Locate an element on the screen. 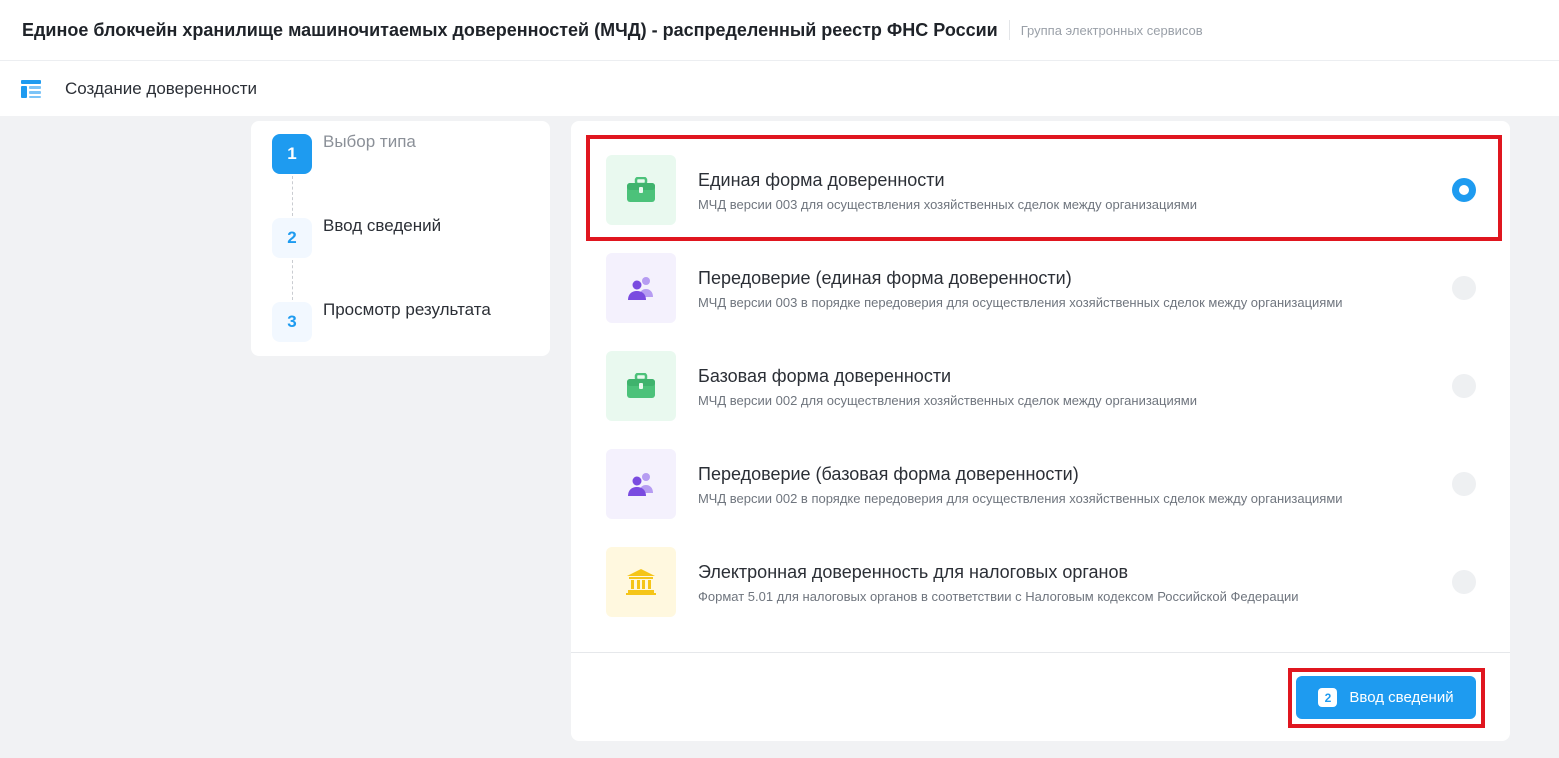 This screenshot has width=1559, height=758. step-number: 1 is located at coordinates (292, 154).